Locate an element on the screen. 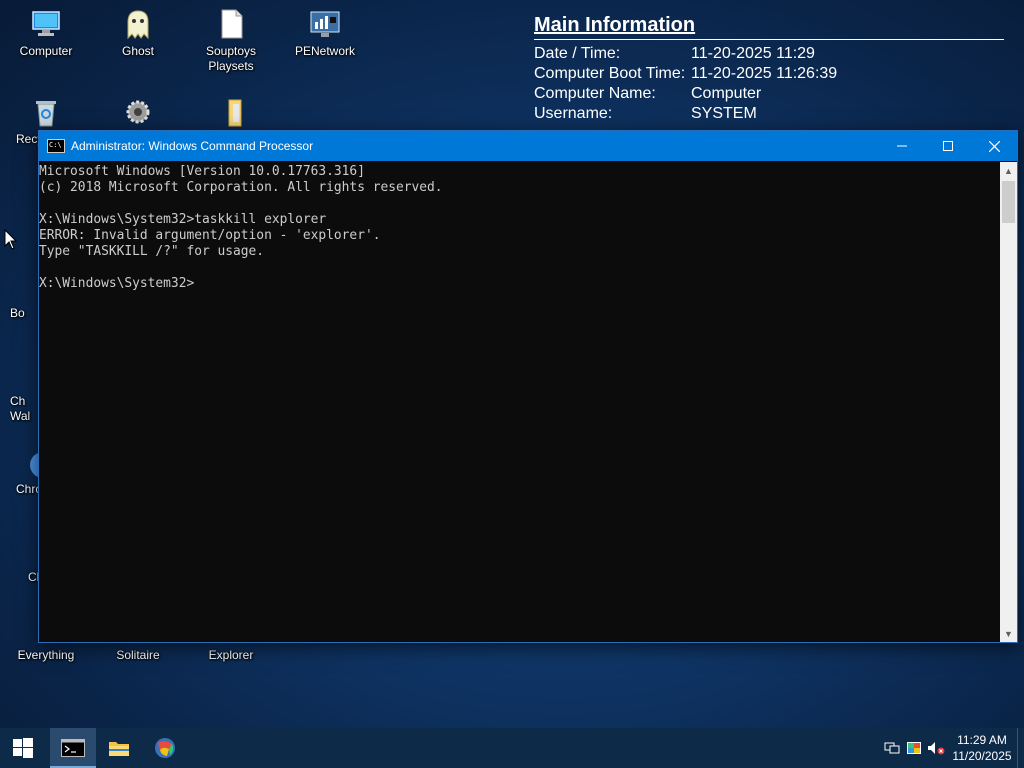 The height and width of the screenshot is (768, 1024). icon-label: Cl is located at coordinates (34, 577).